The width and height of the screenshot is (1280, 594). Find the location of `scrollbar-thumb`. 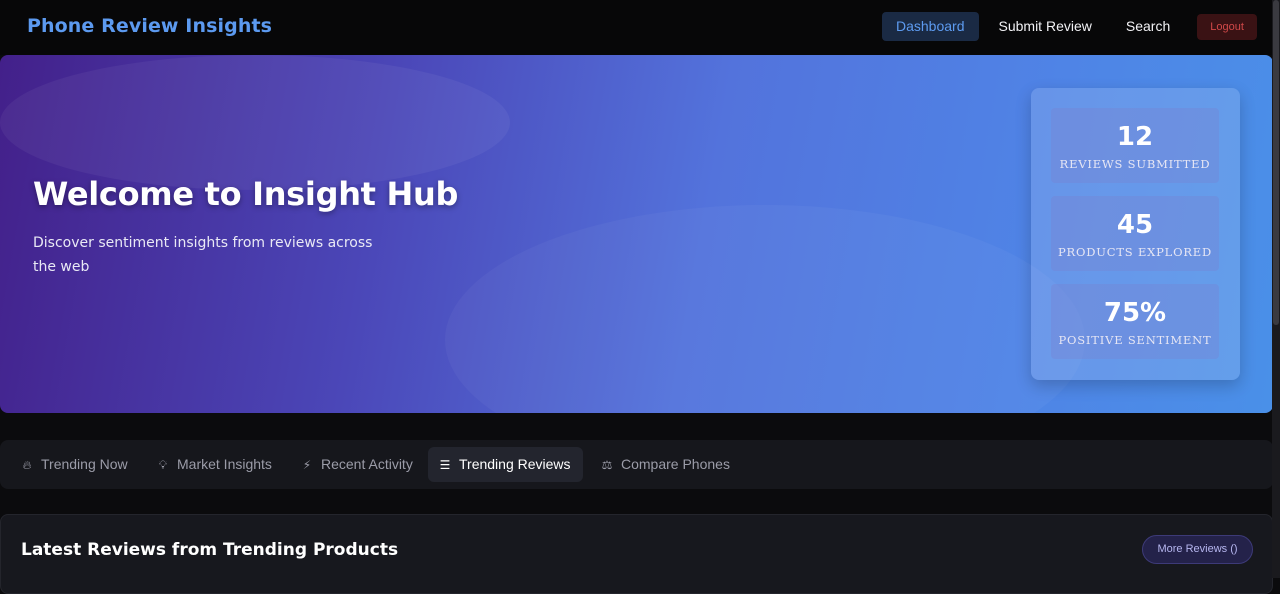

scrollbar-thumb is located at coordinates (1276, 162).